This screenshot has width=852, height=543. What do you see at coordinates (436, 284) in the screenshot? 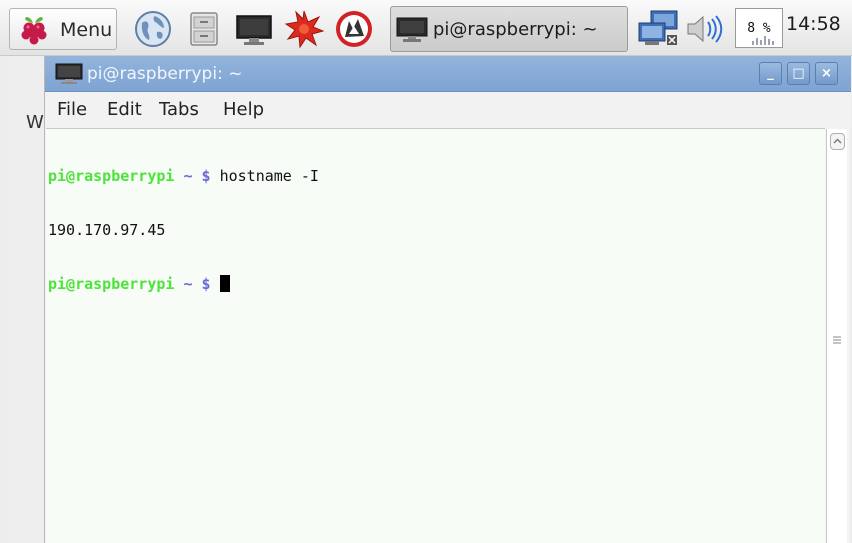
I see `terminal-line: pi@raspberrypi ~ $` at bounding box center [436, 284].